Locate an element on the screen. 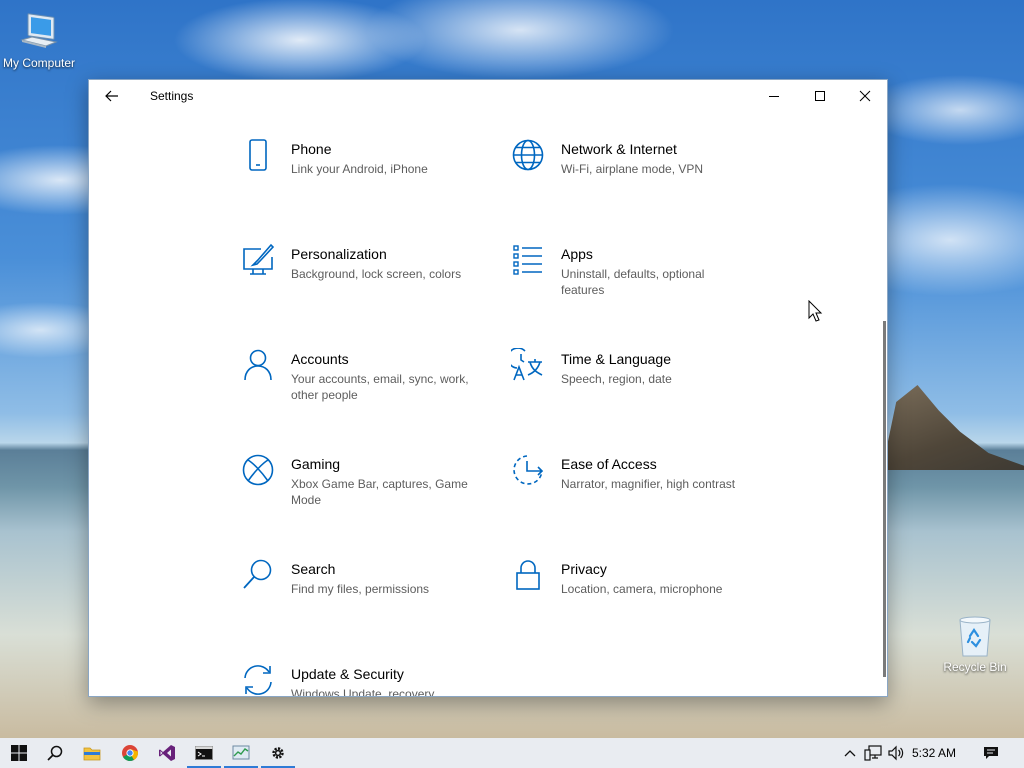 This screenshot has height=768, width=1024. start-button is located at coordinates (19, 753).